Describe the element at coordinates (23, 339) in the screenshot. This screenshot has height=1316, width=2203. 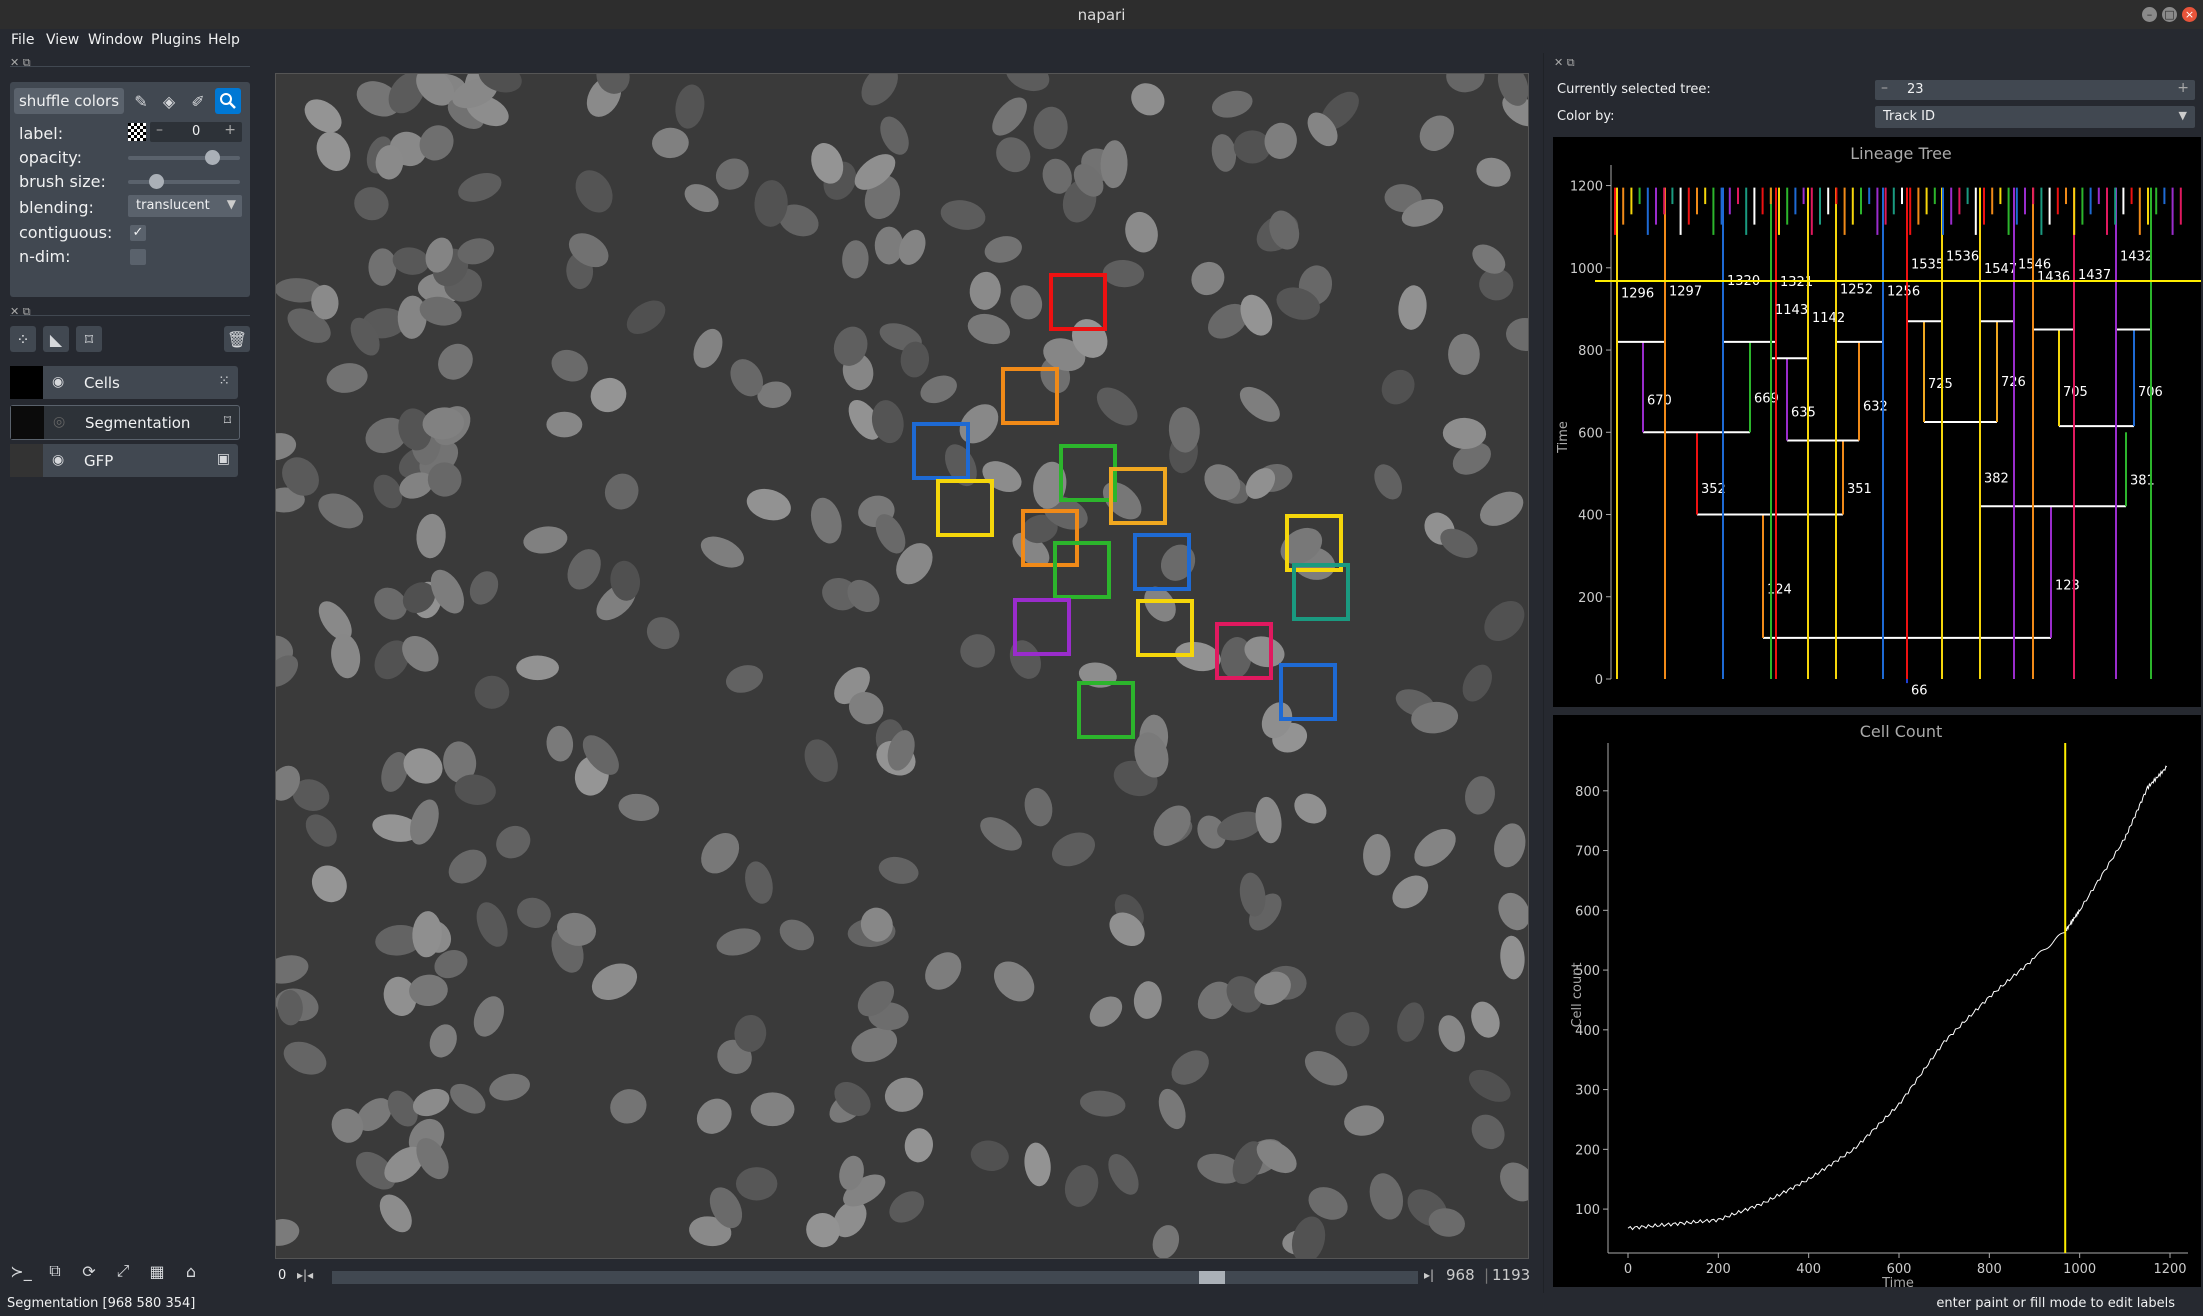
I see `new-points-layer-icon: ⁘` at that location.